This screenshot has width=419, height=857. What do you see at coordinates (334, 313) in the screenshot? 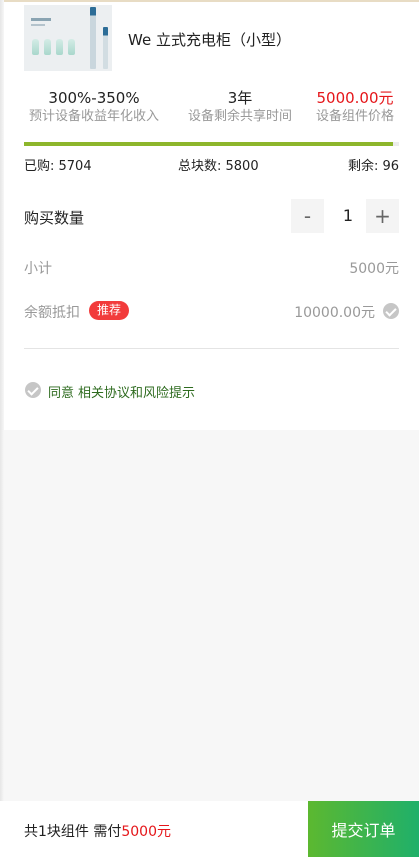
I see `balance-value: 10000.00元` at bounding box center [334, 313].